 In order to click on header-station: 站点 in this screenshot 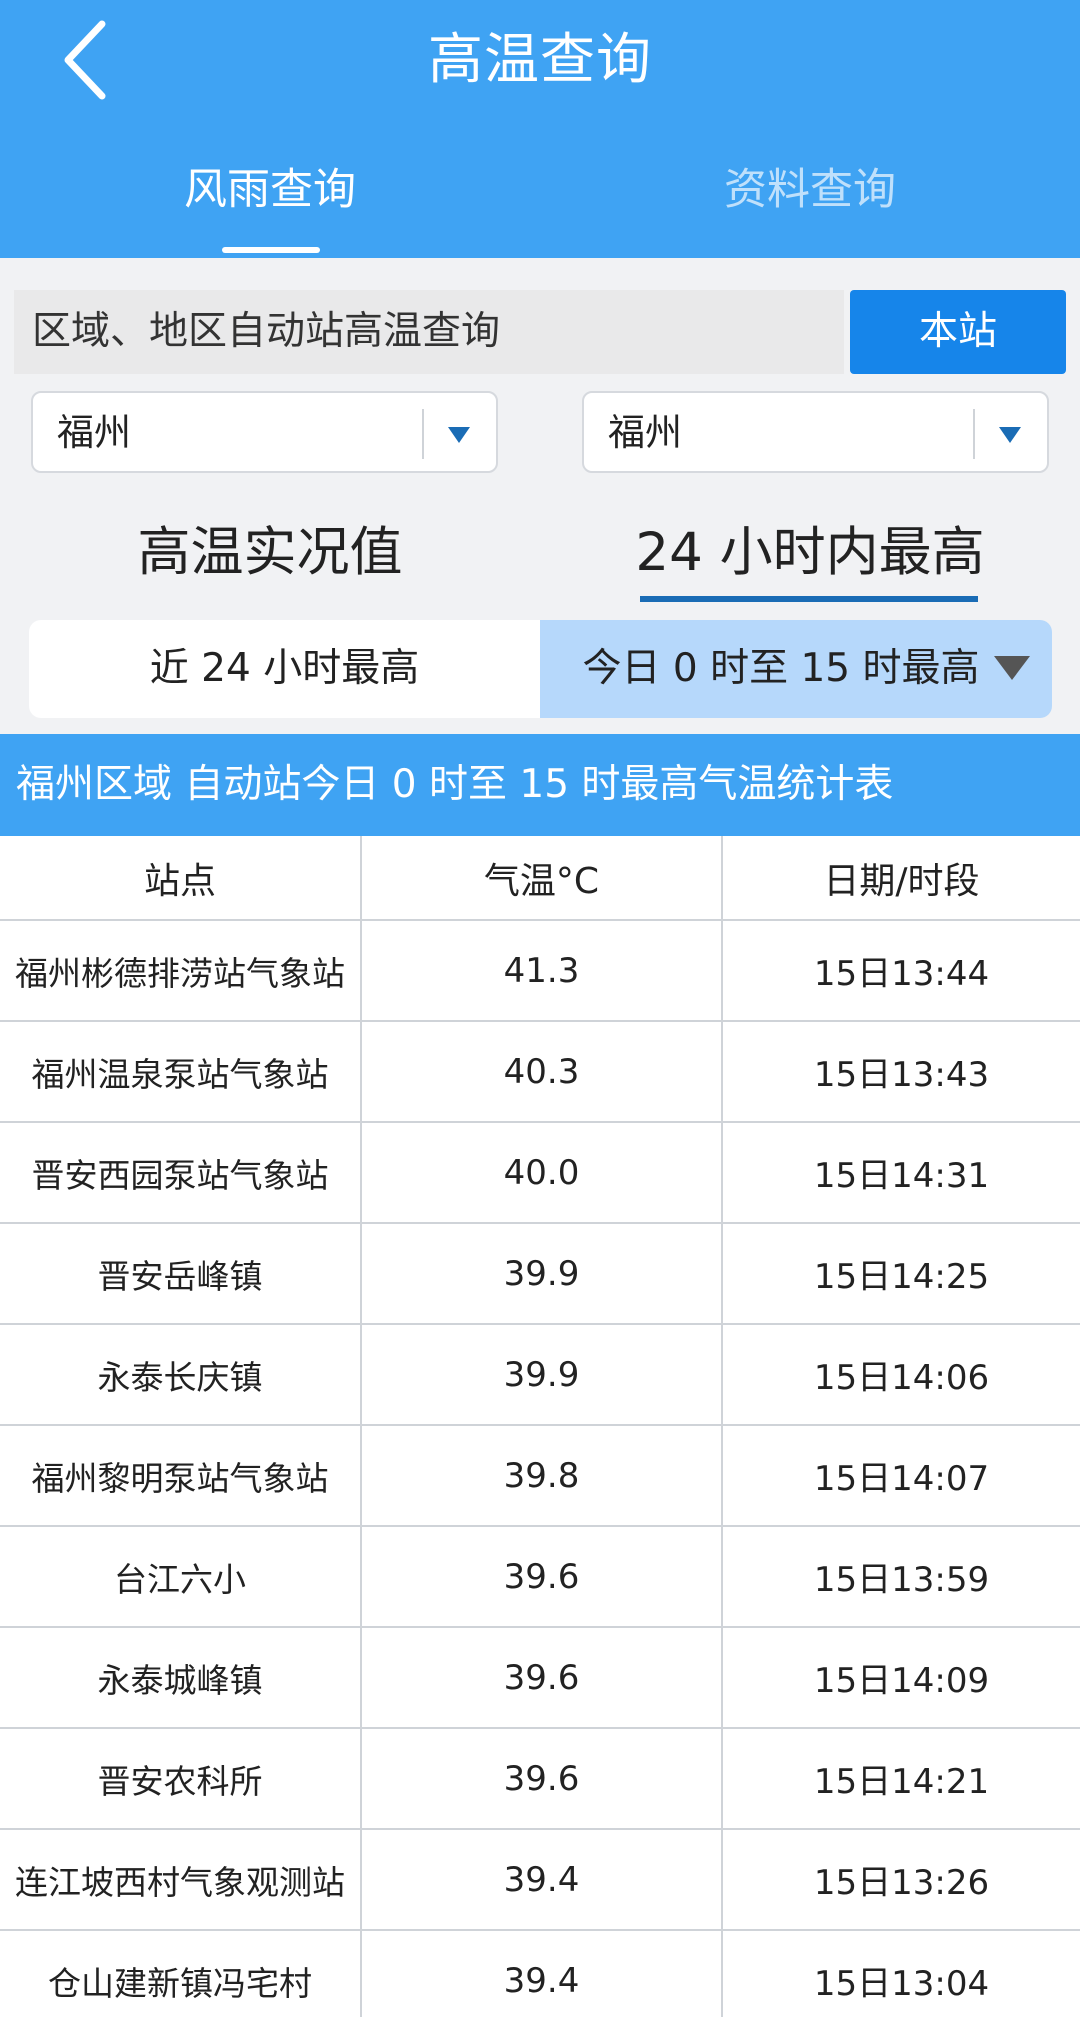, I will do `click(181, 878)`.